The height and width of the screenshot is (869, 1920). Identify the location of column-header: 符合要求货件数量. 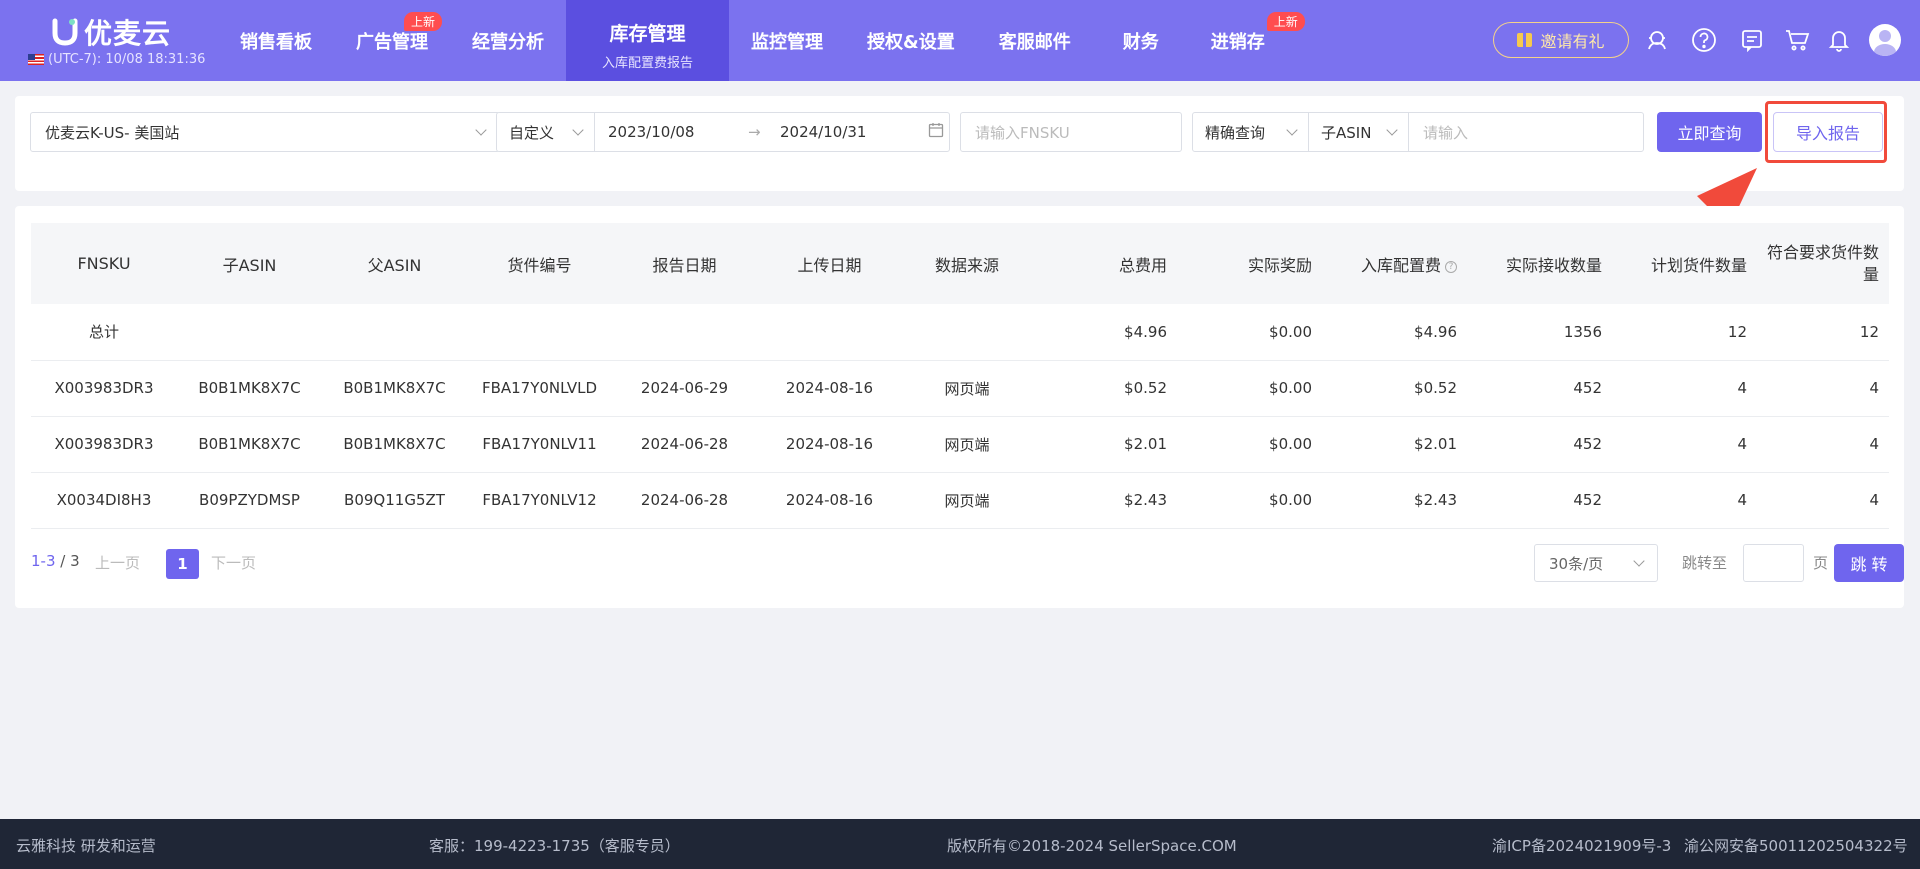
(1823, 263).